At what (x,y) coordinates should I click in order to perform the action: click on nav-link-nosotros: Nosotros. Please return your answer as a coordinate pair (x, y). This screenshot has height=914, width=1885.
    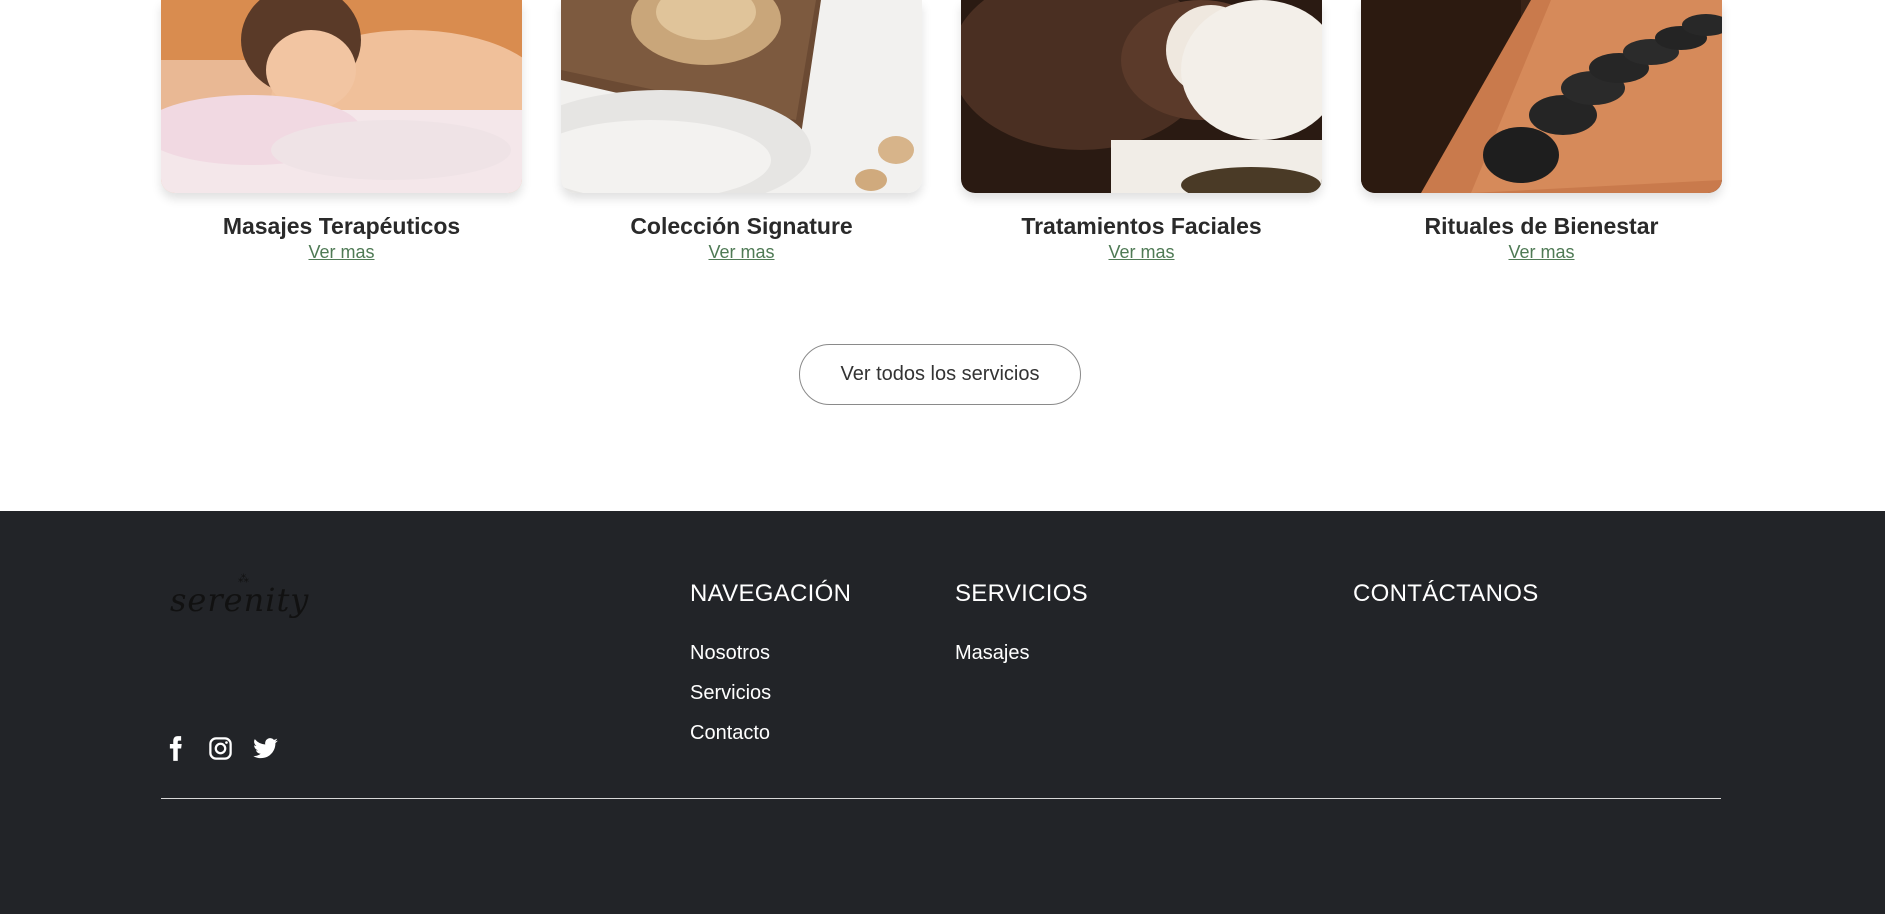
    Looking at the image, I should click on (730, 662).